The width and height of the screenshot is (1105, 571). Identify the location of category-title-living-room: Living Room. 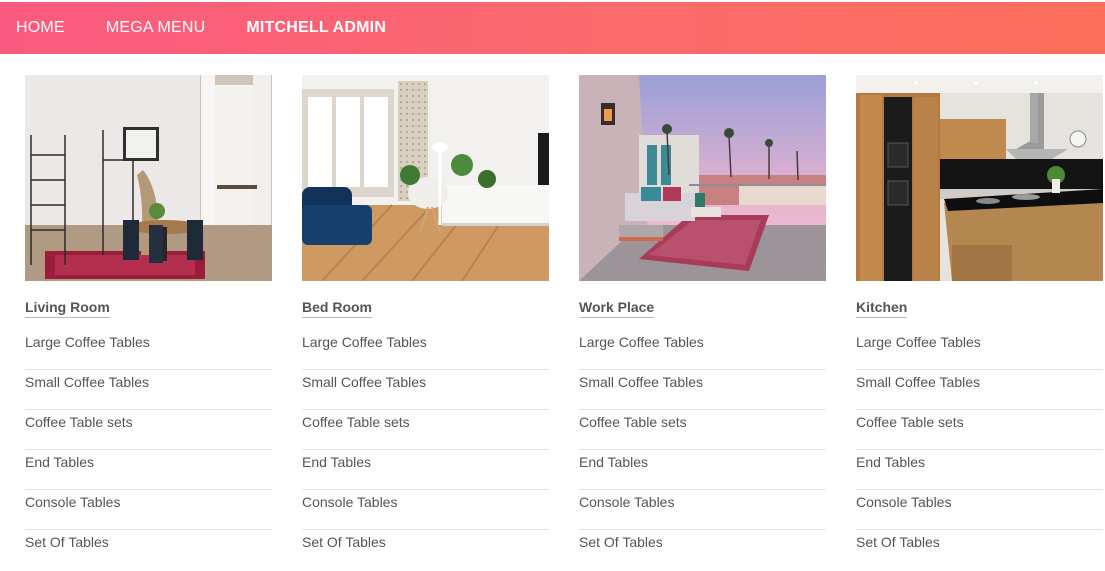
(67, 308).